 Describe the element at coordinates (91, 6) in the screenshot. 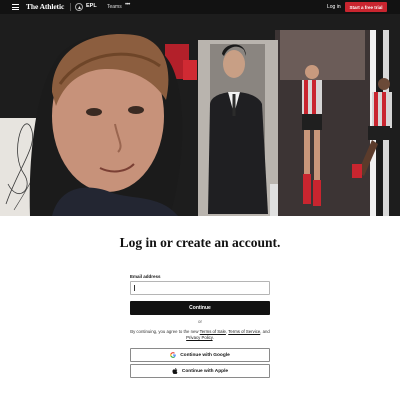

I see `league-link: EPL` at that location.